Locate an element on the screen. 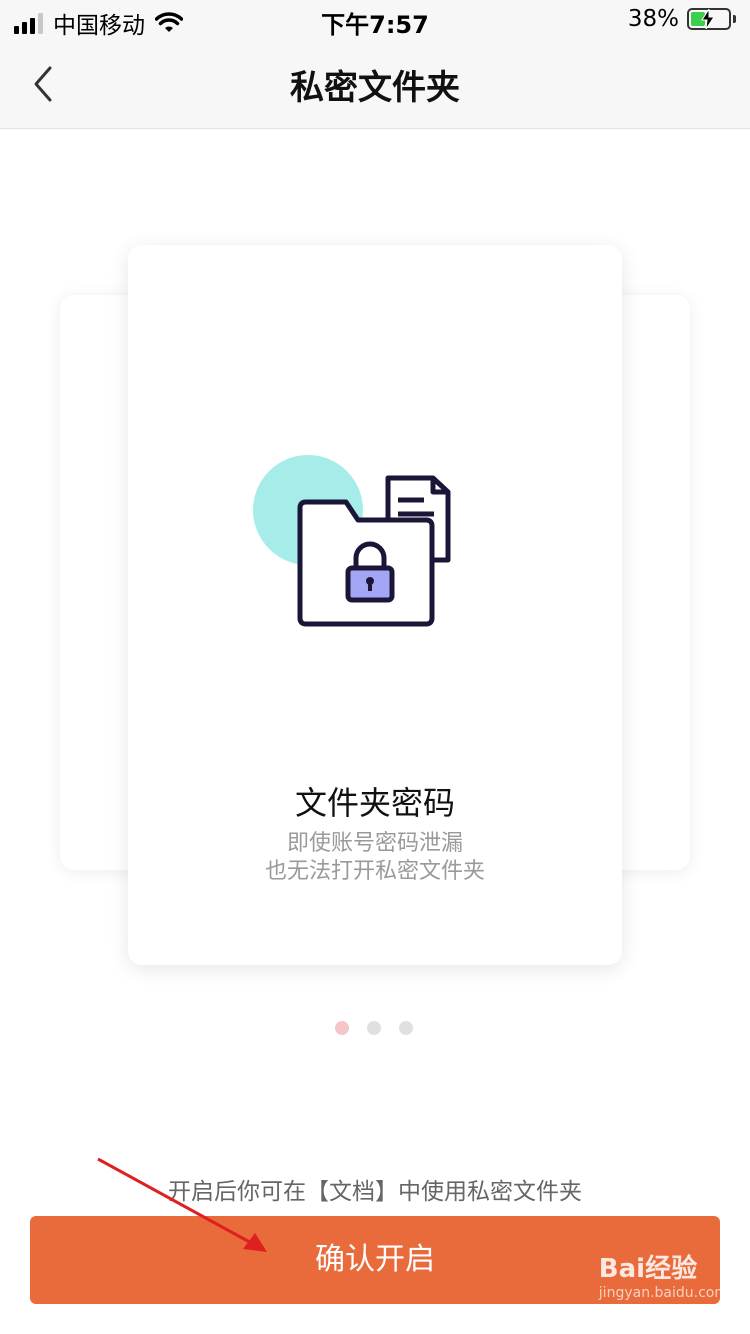 The image size is (750, 1334). page-indicator is located at coordinates (374, 1028).